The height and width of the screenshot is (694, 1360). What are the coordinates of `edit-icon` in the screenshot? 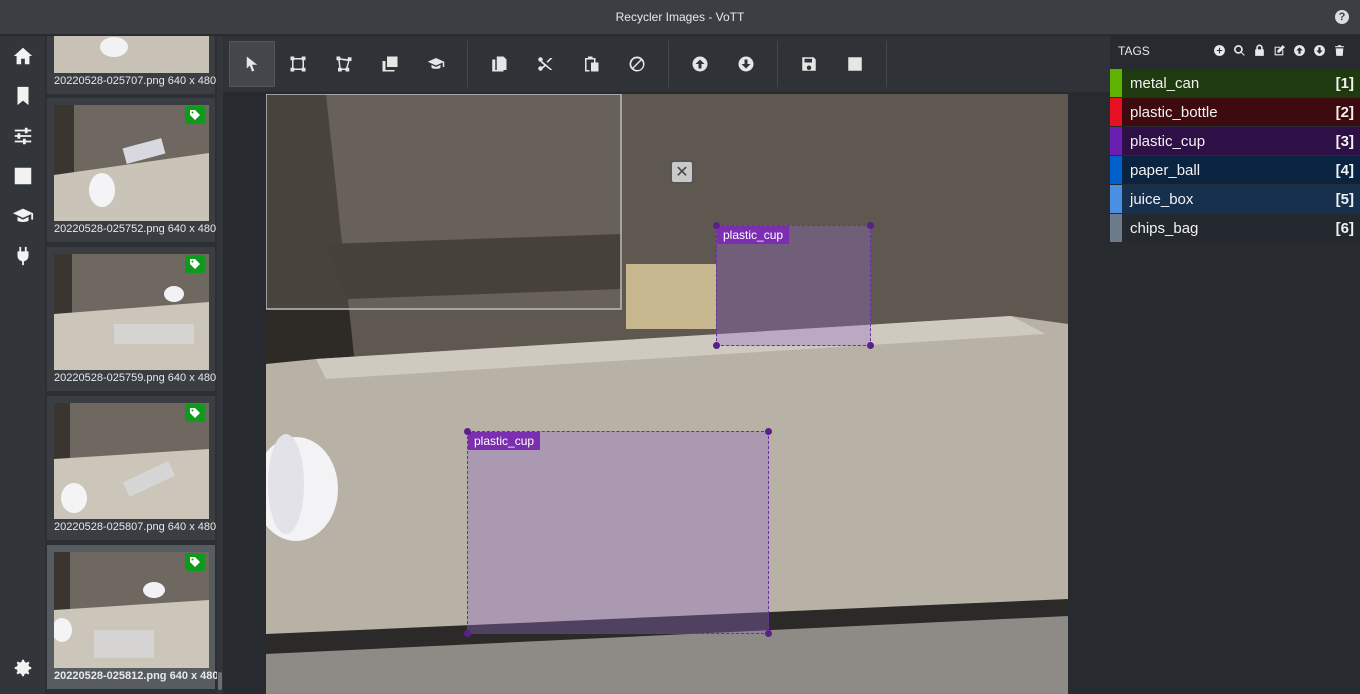 It's located at (1279, 50).